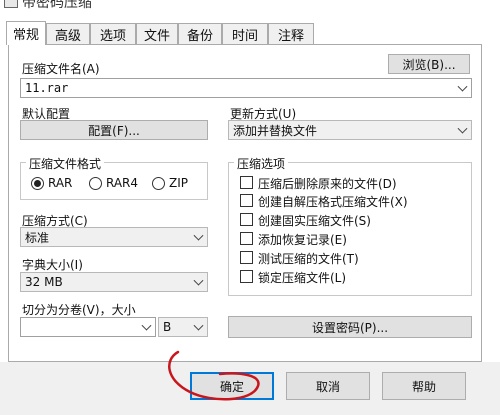 The width and height of the screenshot is (500, 415). I want to click on update-method-select: 添加并替换文件, so click(350, 130).